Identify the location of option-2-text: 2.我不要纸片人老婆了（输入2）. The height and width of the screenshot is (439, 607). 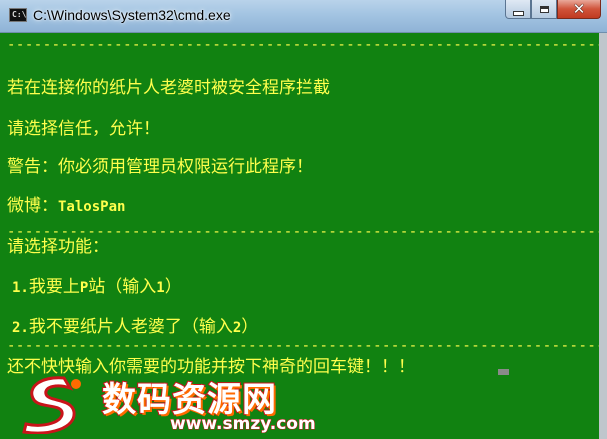
(135, 327).